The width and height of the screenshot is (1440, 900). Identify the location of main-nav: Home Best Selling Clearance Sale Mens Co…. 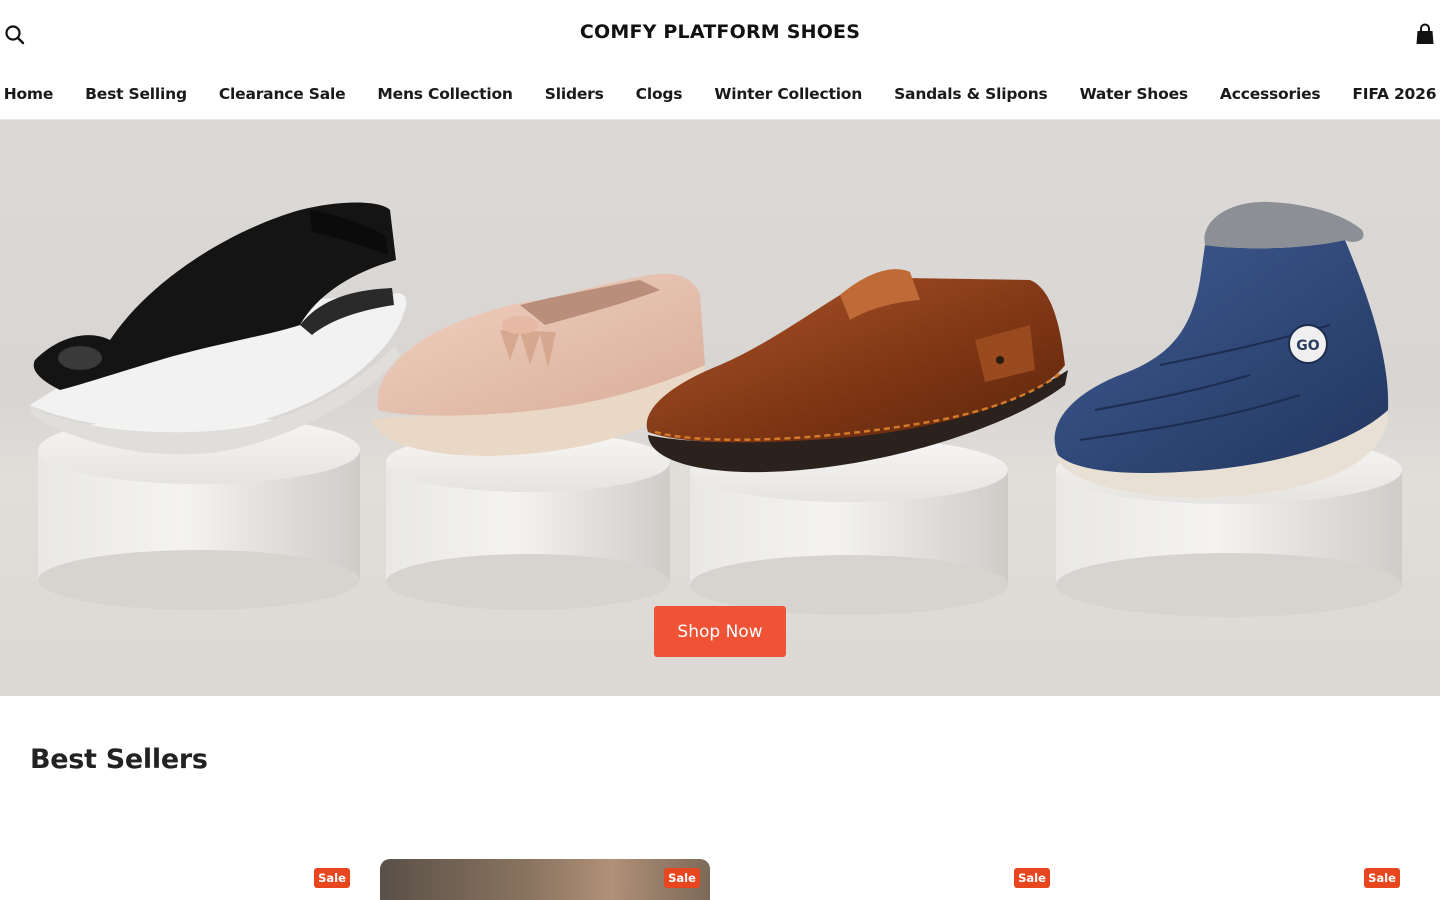
(720, 94).